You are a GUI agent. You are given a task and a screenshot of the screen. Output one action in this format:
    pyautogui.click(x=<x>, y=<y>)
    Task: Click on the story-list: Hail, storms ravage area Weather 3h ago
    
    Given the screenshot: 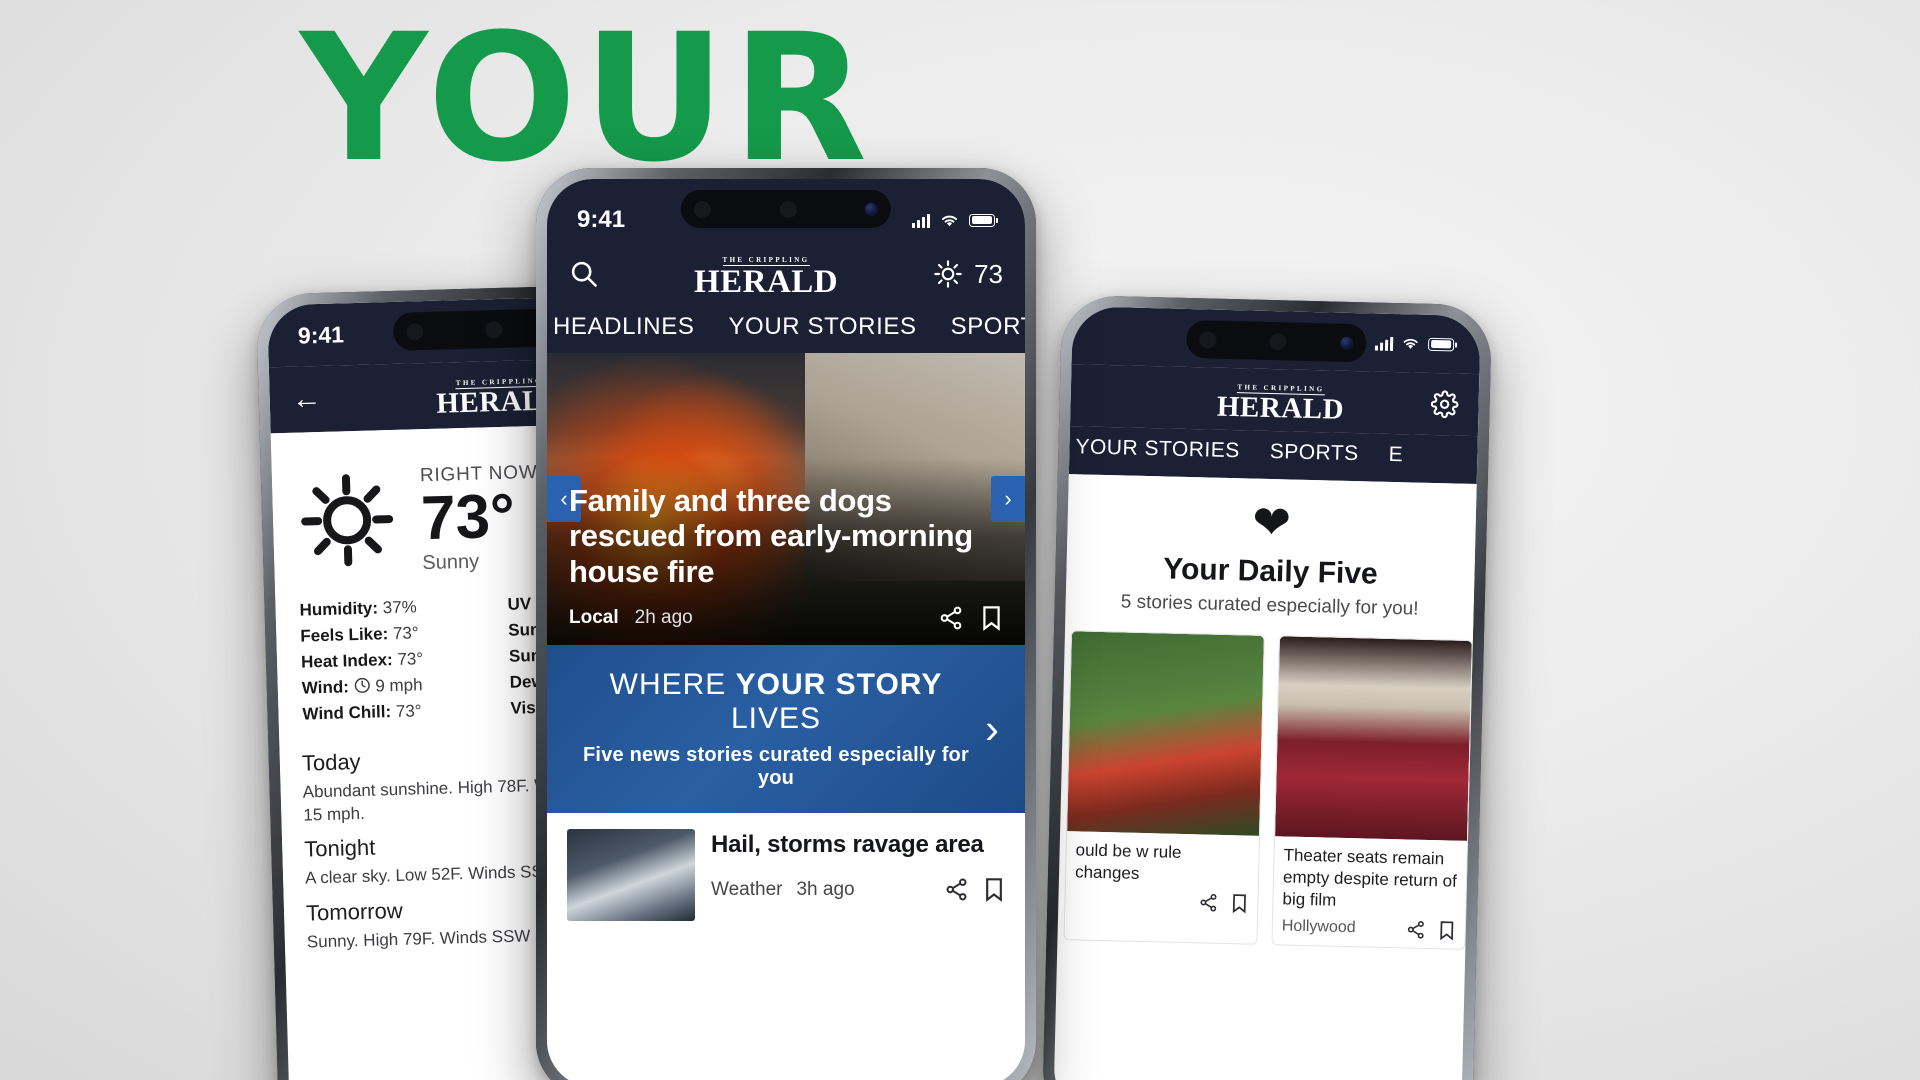 What is the action you would take?
    pyautogui.click(x=786, y=867)
    